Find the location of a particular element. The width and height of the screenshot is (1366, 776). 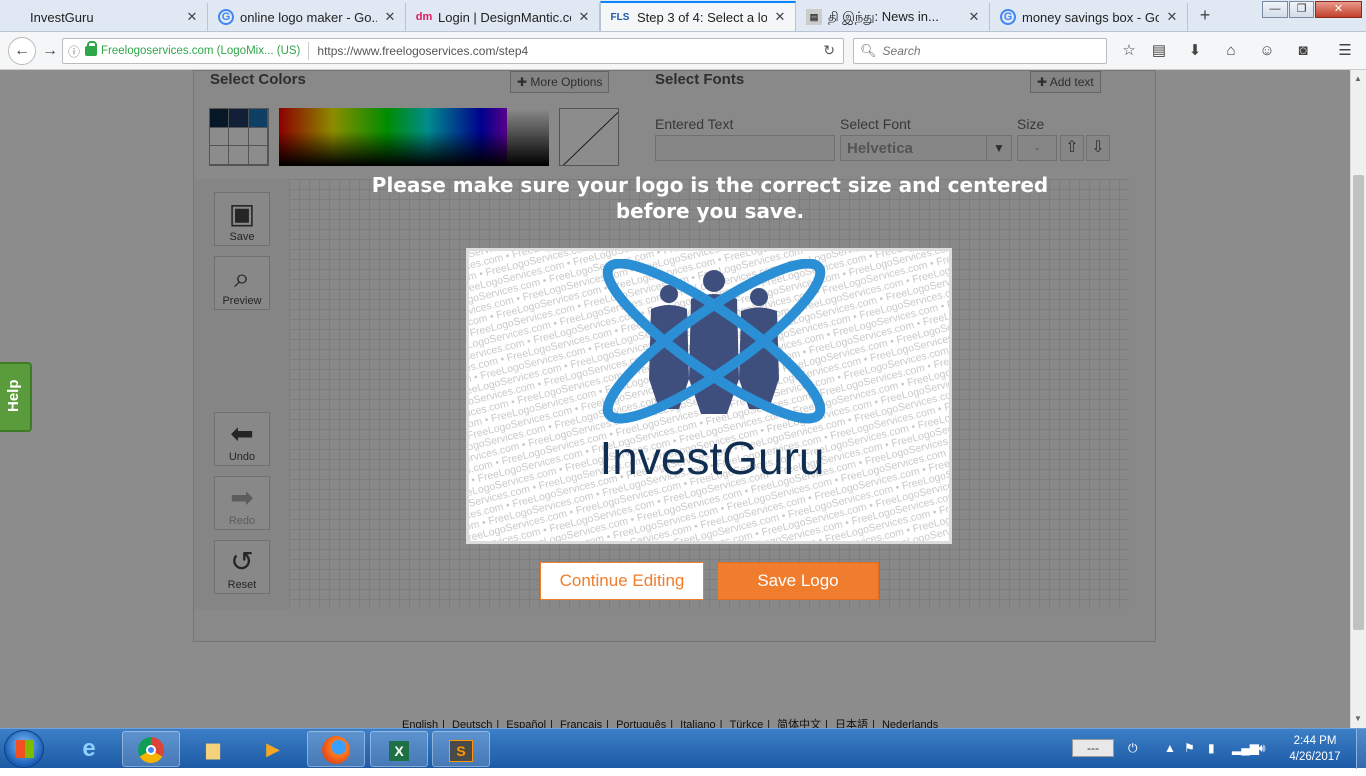

info-icon: ⓘ is located at coordinates (74, 51).